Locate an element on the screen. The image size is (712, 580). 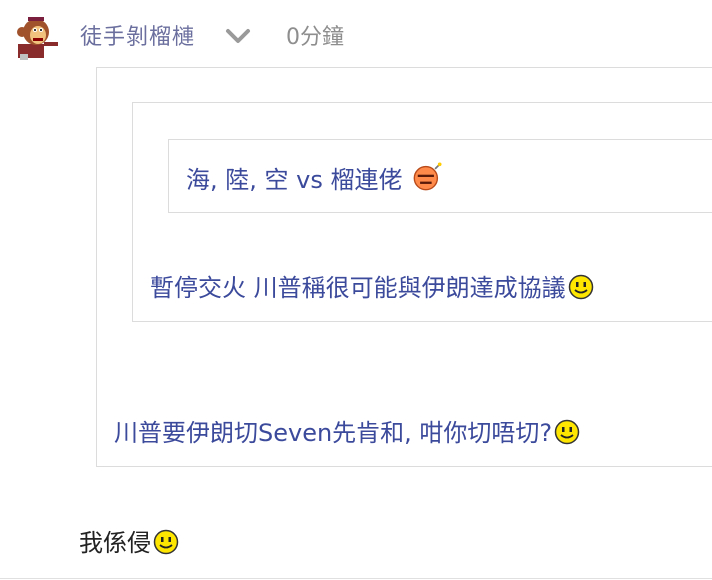
quote-level1-text: 川普要伊朗切Seven先肯和, 咁你切唔切? is located at coordinates (333, 433).